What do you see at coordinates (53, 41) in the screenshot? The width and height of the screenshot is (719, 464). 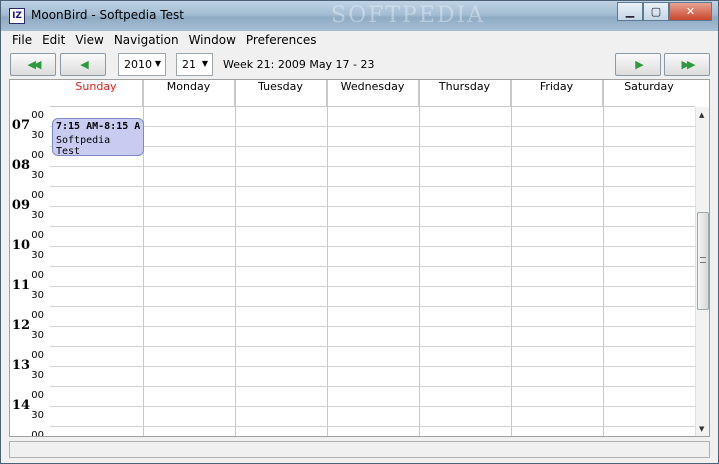 I see `menu-edit: Edit` at bounding box center [53, 41].